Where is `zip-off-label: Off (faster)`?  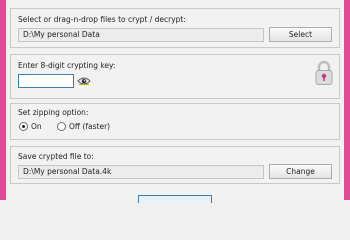
zip-off-label: Off (faster) is located at coordinates (90, 126).